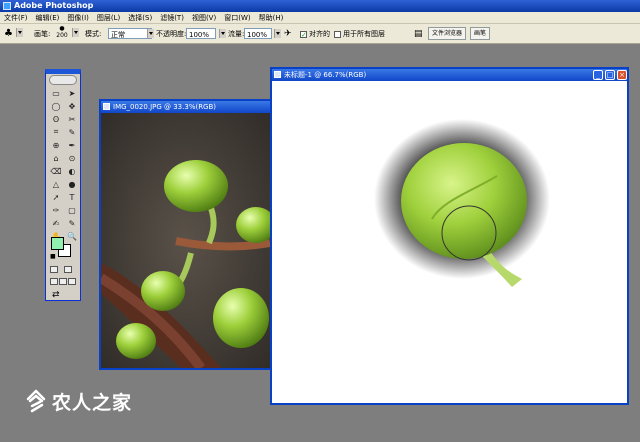 Image resolution: width=640 pixels, height=442 pixels. I want to click on brush-tool-icon: ✎, so click(72, 132).